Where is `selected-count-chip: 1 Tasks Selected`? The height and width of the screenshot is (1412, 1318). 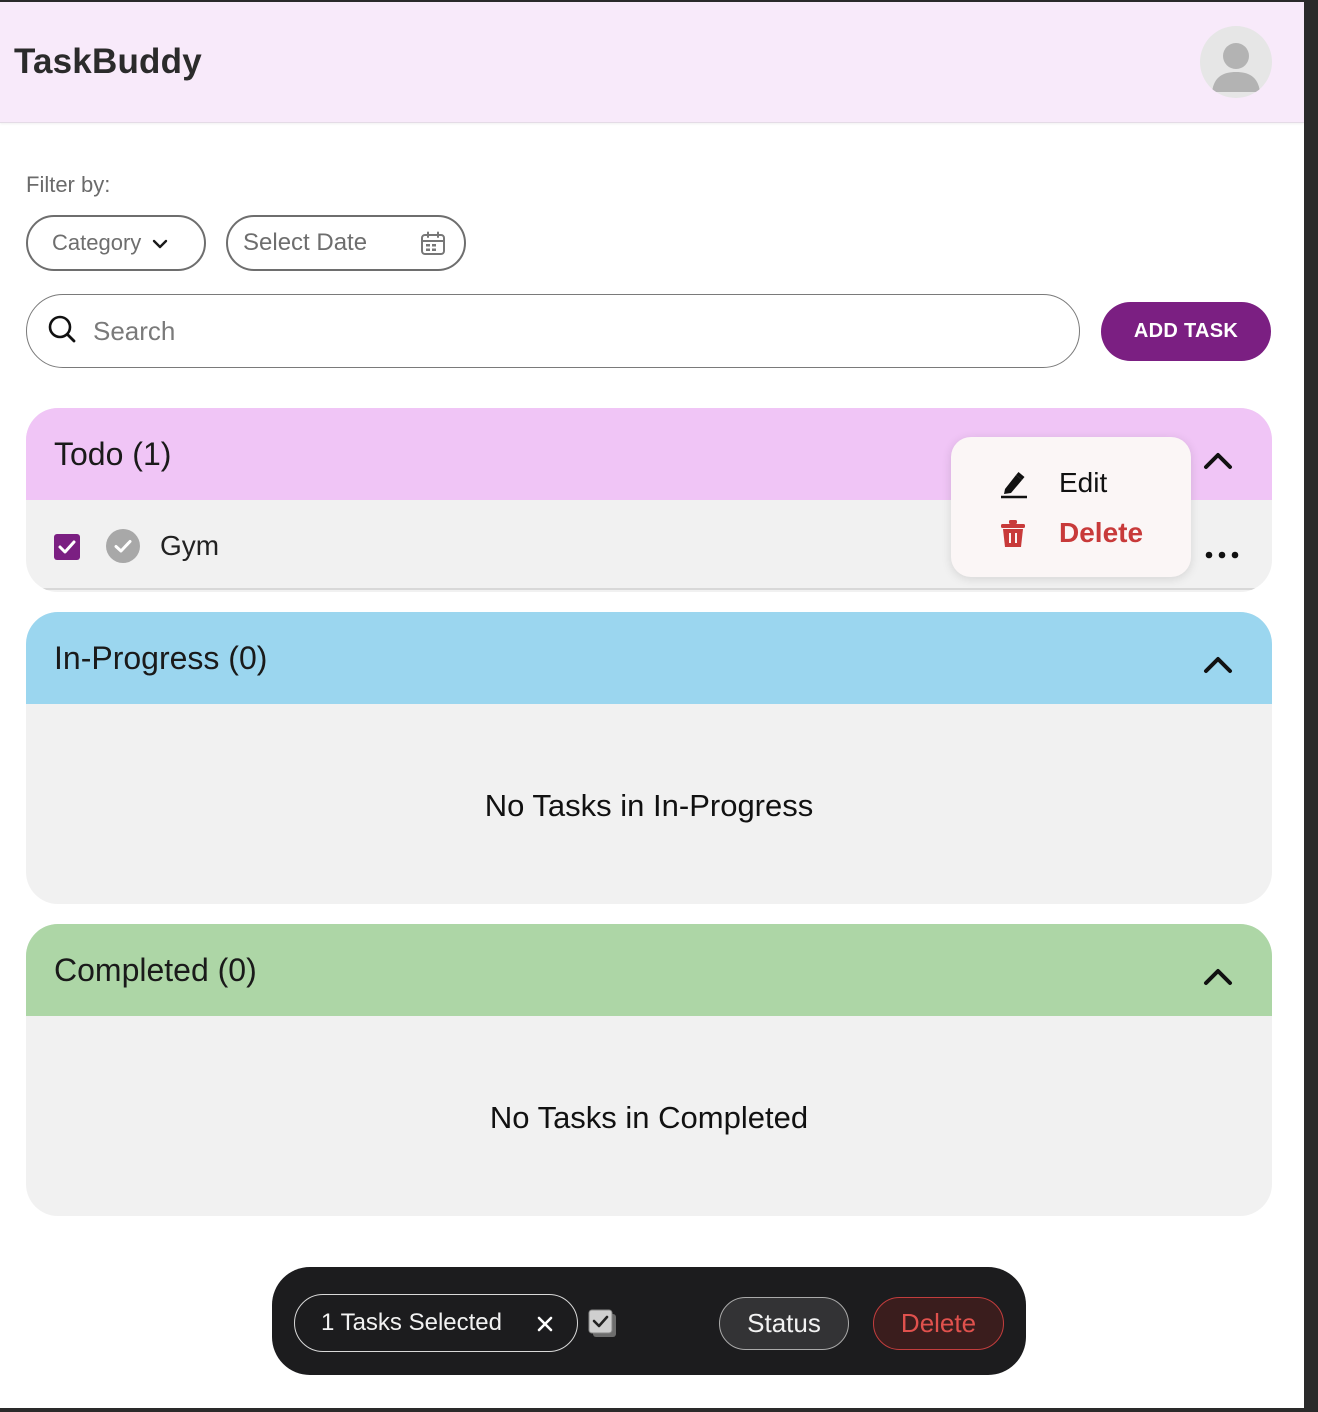 selected-count-chip: 1 Tasks Selected is located at coordinates (436, 1323).